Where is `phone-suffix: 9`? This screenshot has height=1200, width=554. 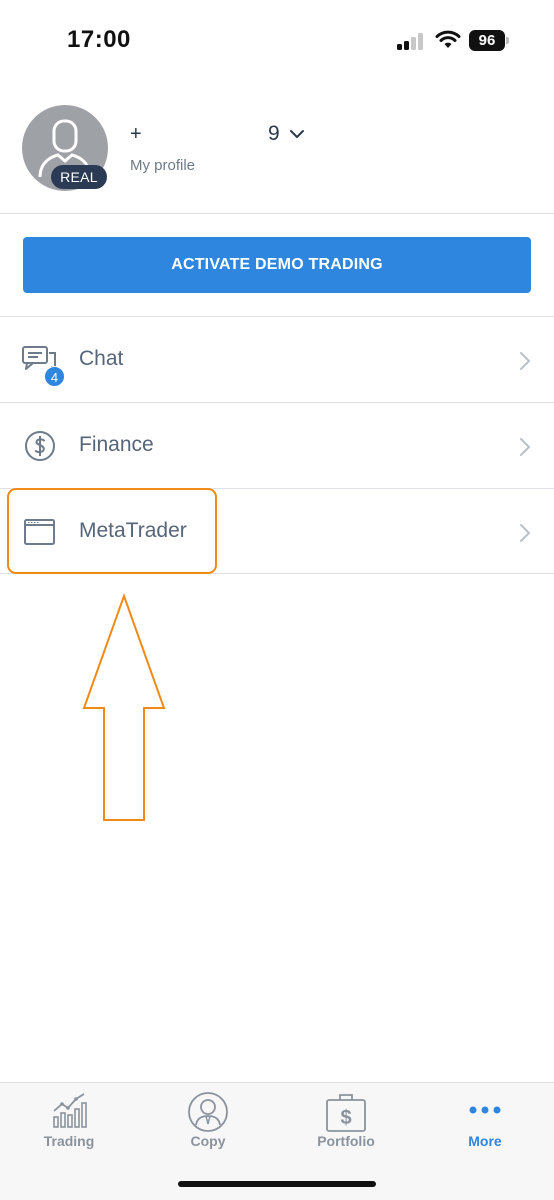 phone-suffix: 9 is located at coordinates (274, 133).